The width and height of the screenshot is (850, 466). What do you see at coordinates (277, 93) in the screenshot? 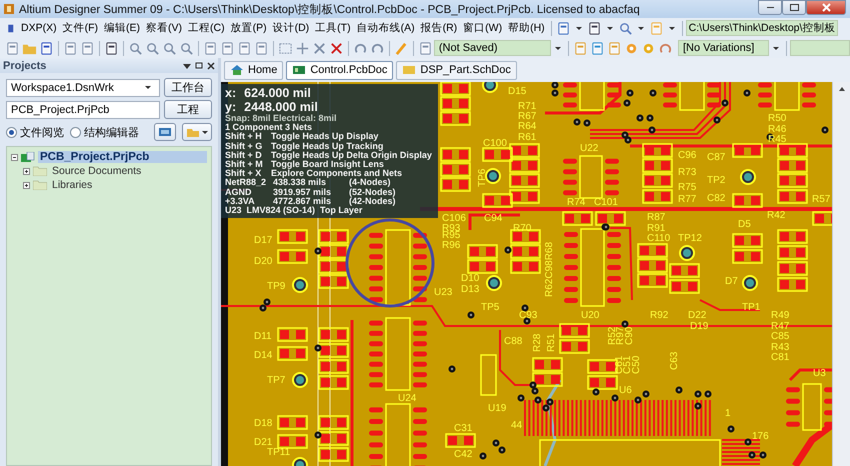
I see `coordinate-value: 624.000 mil` at bounding box center [277, 93].